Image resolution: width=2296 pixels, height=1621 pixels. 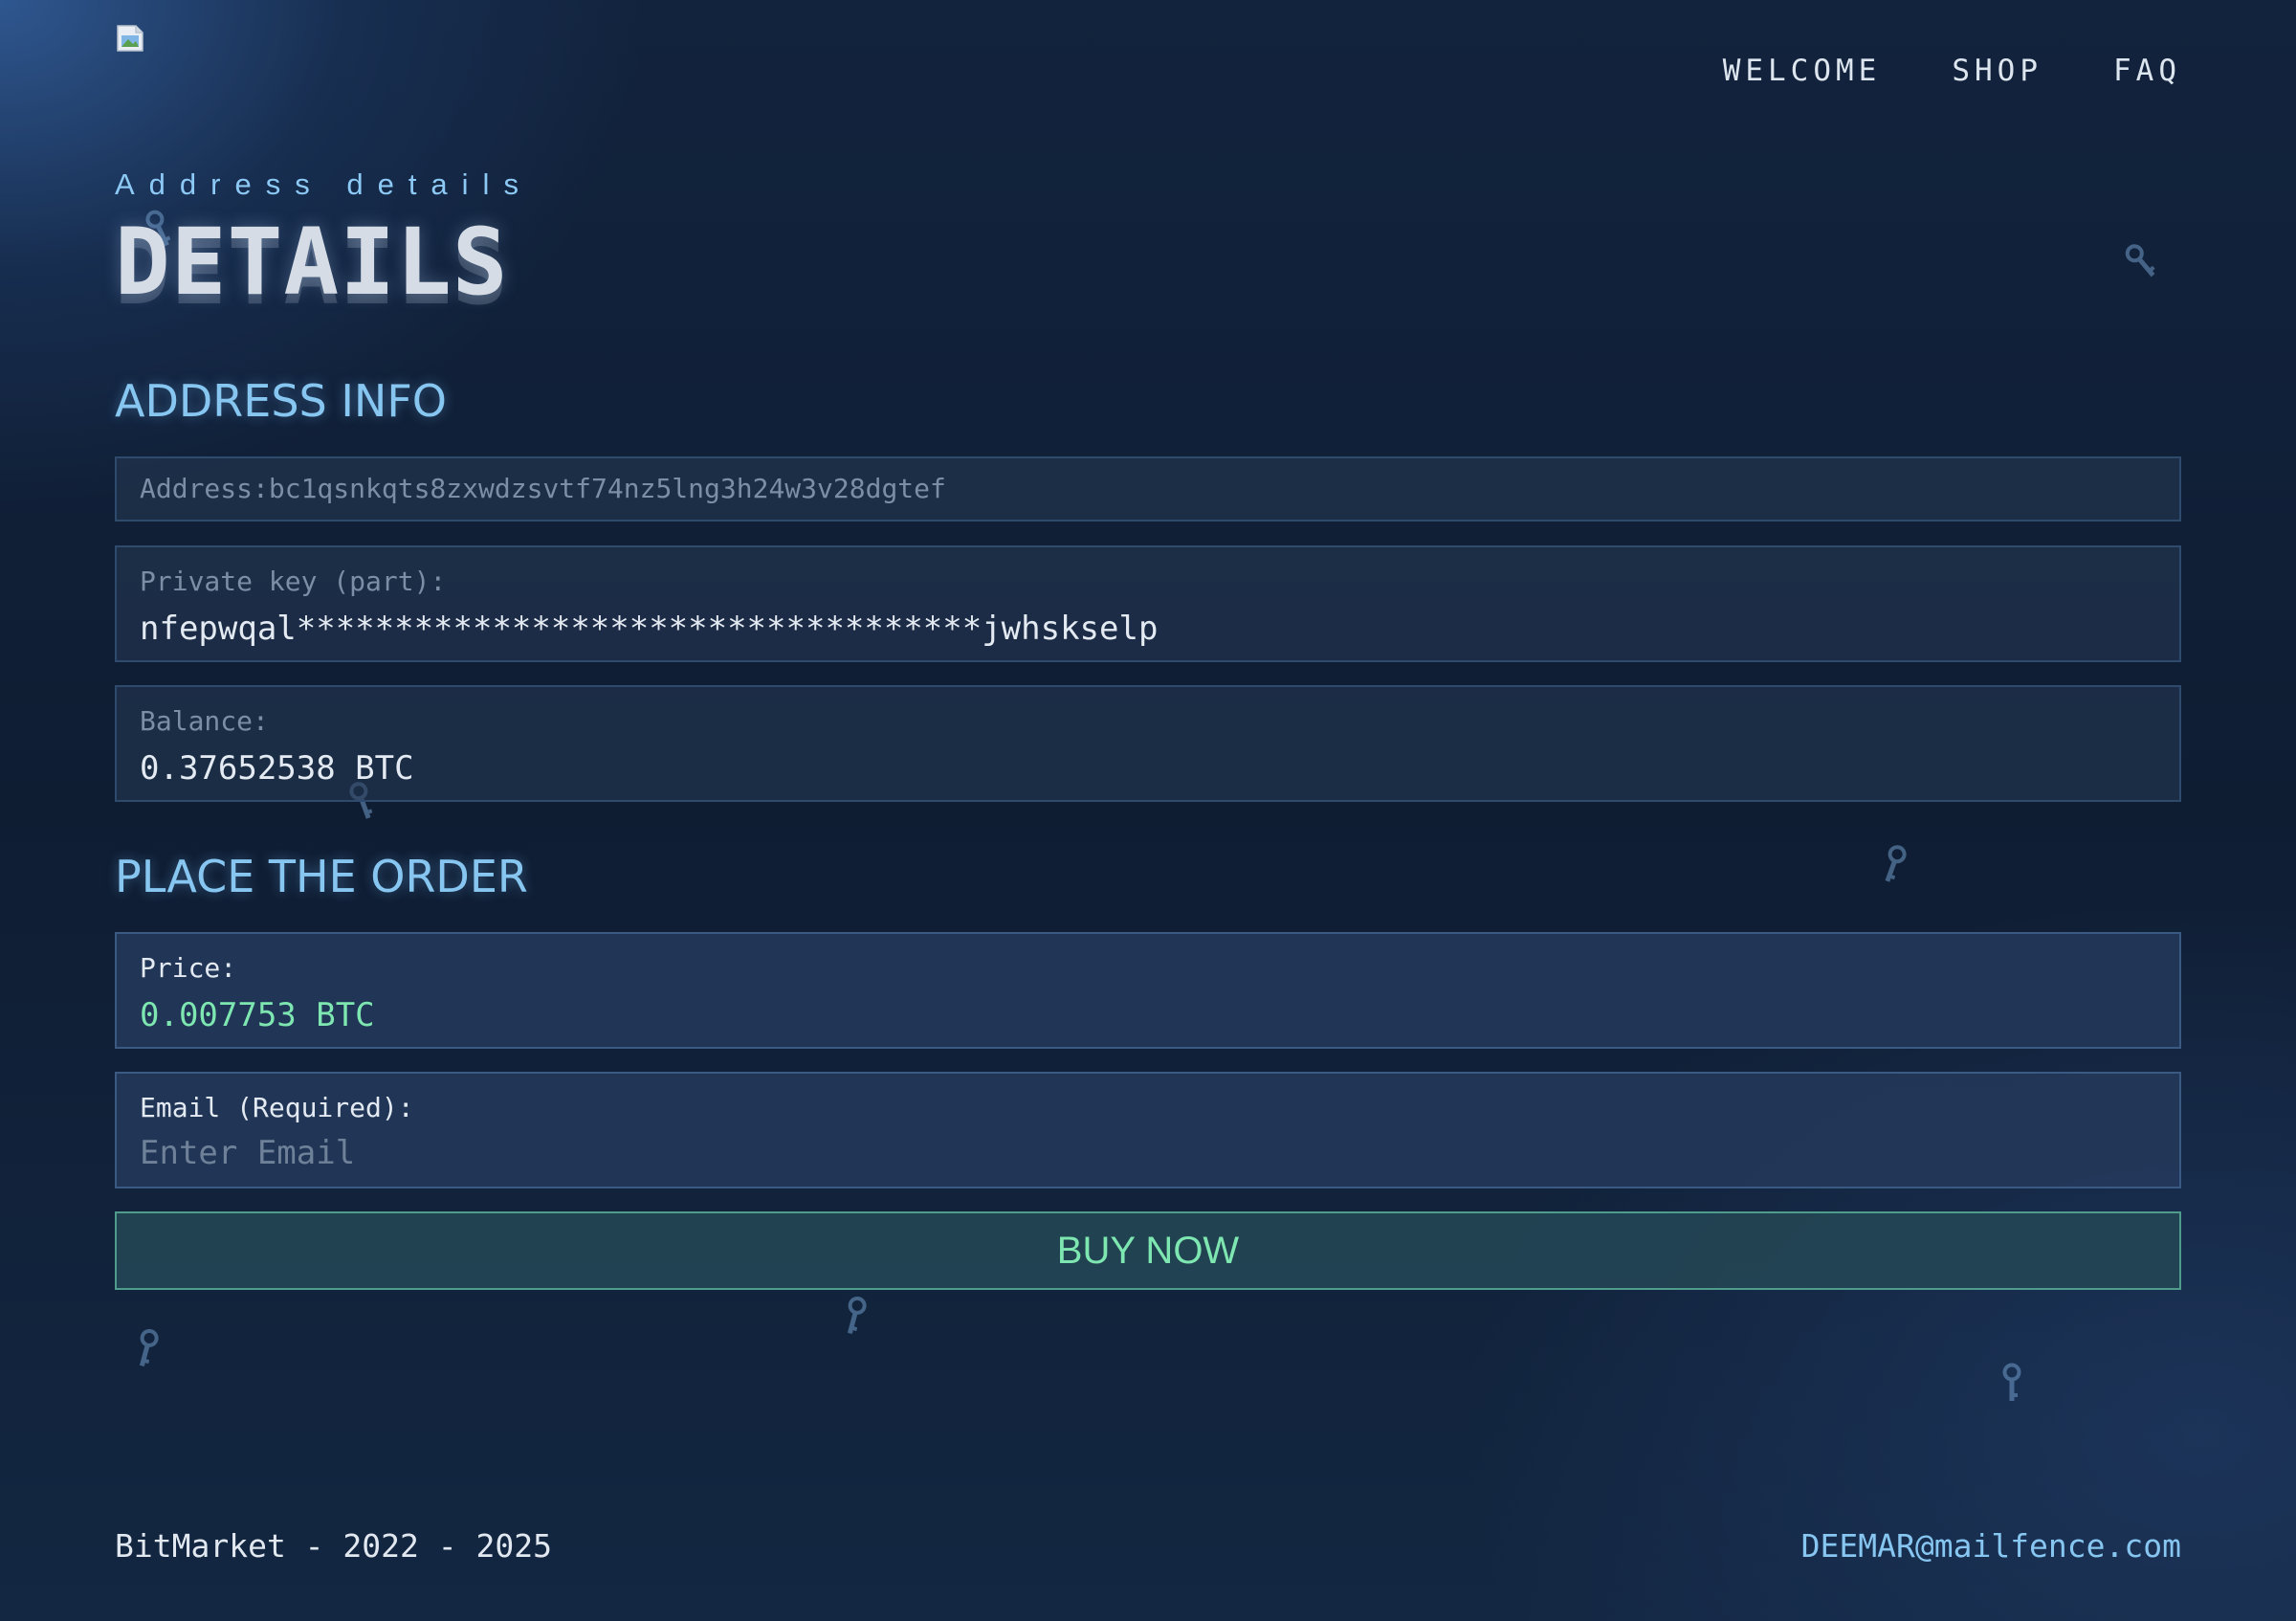 What do you see at coordinates (1148, 990) in the screenshot?
I see `price-field: Price: 0.007753 BTC` at bounding box center [1148, 990].